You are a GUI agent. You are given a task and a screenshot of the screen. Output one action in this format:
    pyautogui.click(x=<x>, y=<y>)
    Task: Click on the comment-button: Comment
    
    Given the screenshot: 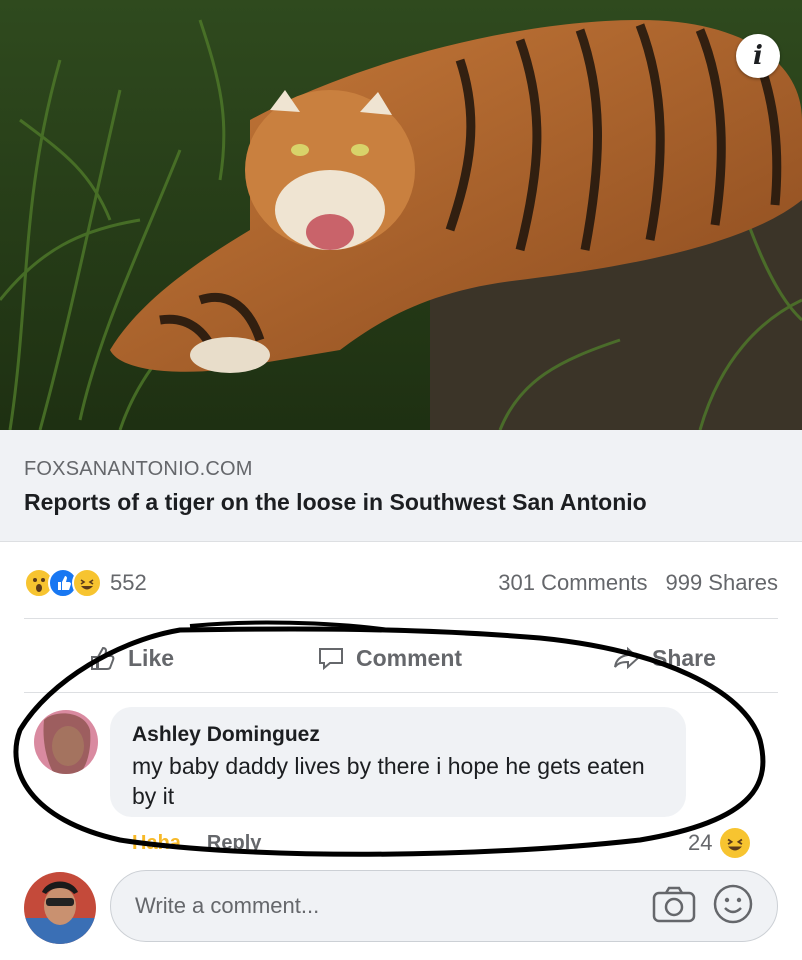 What is the action you would take?
    pyautogui.click(x=389, y=658)
    